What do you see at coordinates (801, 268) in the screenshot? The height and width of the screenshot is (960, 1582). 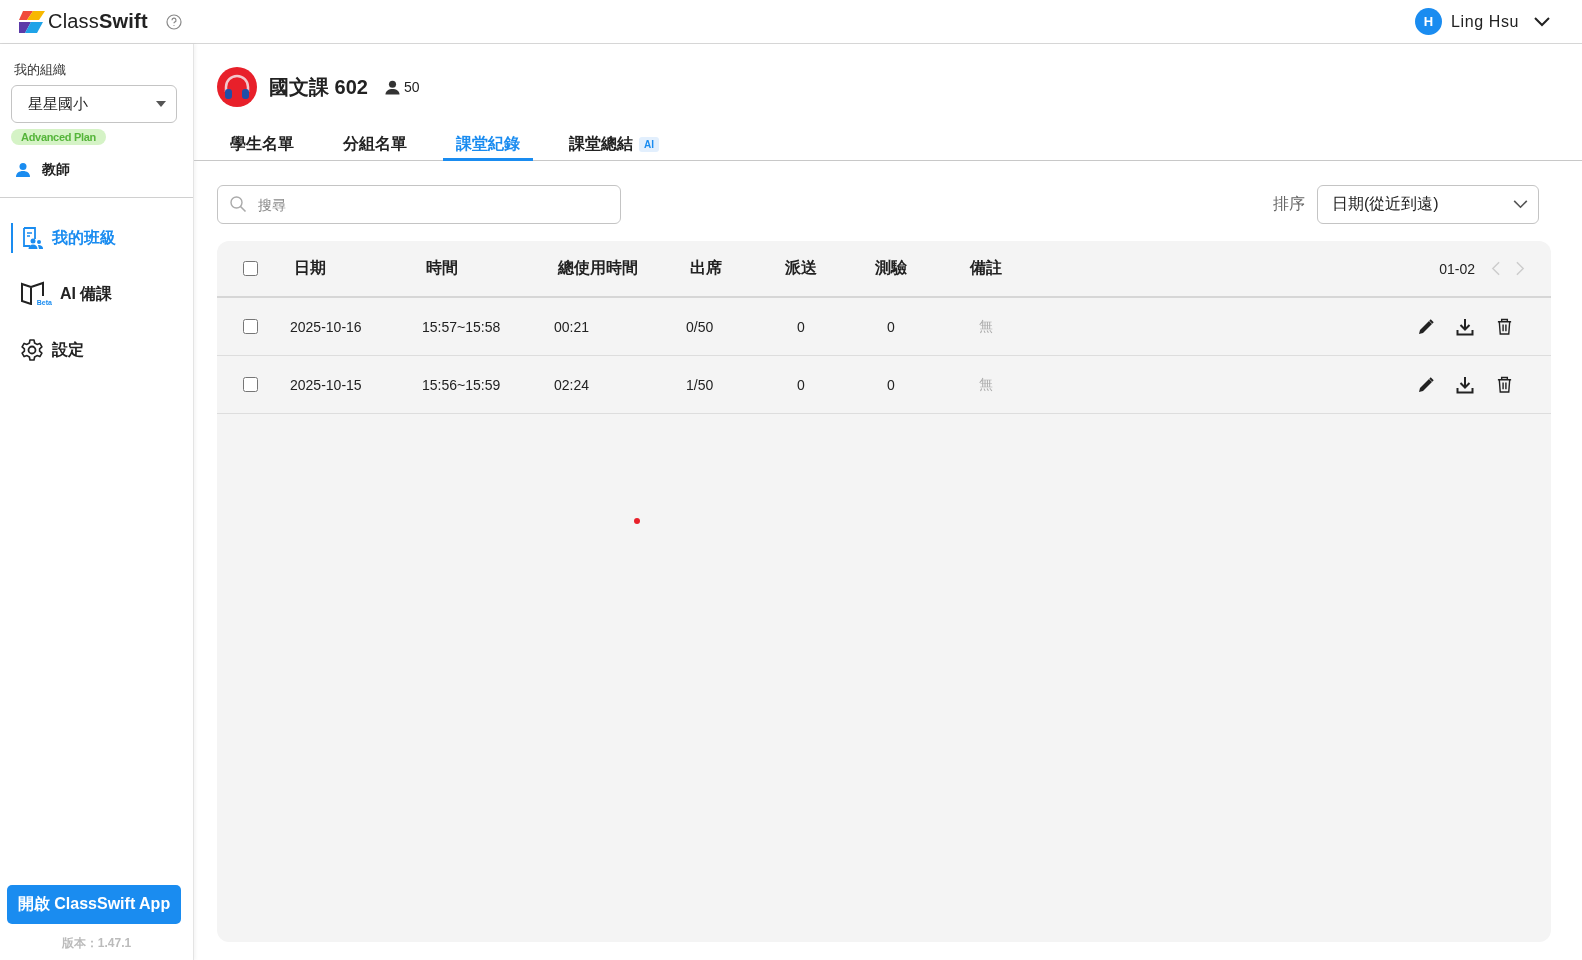 I see `column-header: 派送` at bounding box center [801, 268].